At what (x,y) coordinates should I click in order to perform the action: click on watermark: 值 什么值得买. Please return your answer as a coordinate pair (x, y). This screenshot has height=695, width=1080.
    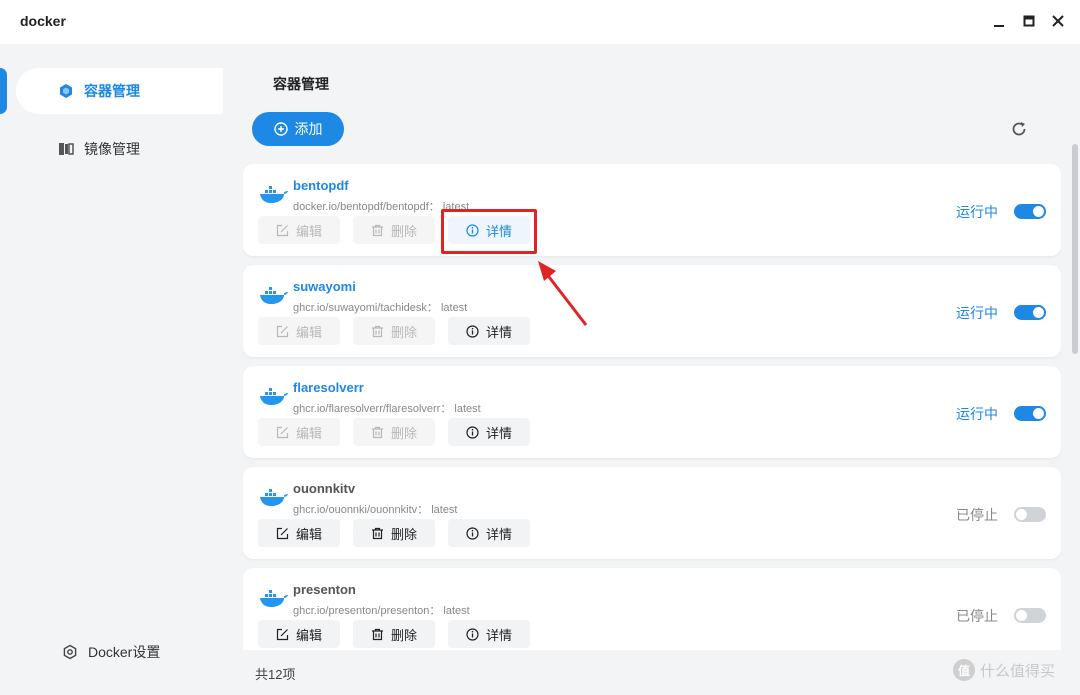
    Looking at the image, I should click on (1004, 670).